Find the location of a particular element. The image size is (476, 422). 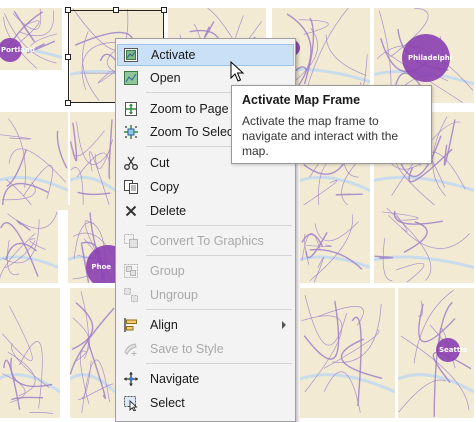

resize-handle-top-right is located at coordinates (164, 10).